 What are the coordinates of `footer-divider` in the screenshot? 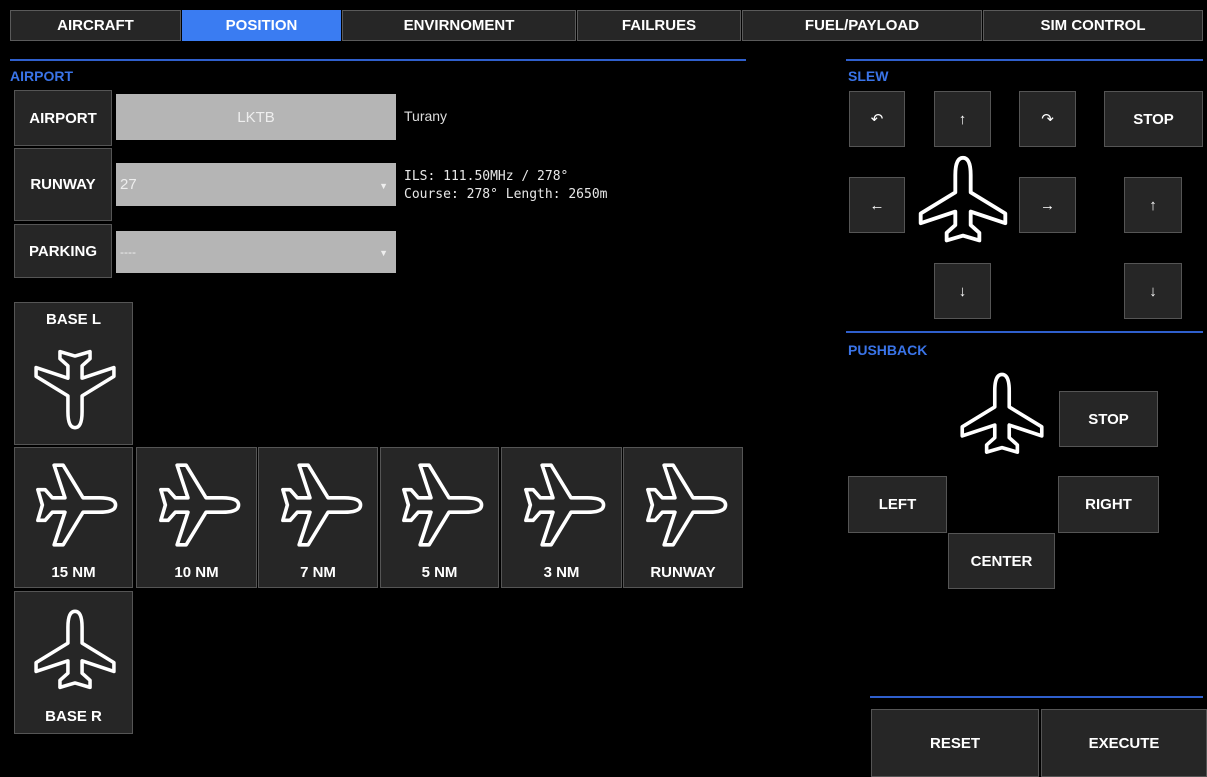 It's located at (1036, 697).